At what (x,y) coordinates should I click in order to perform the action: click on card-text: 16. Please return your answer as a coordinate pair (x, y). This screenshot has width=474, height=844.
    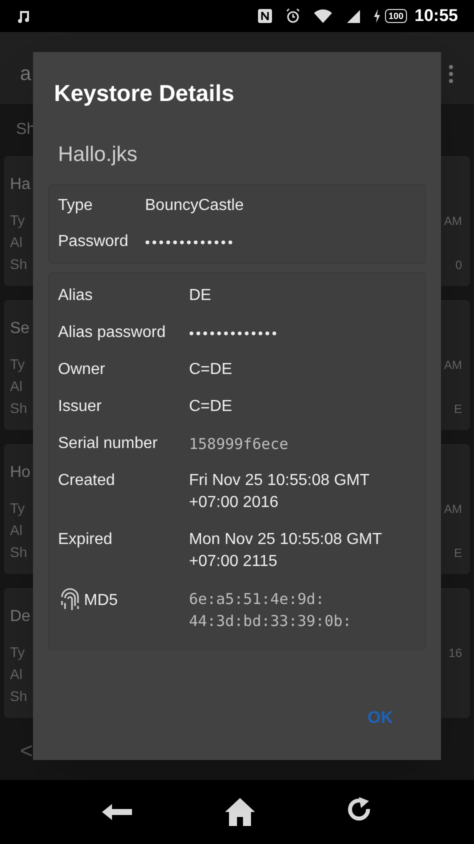
    Looking at the image, I should click on (455, 653).